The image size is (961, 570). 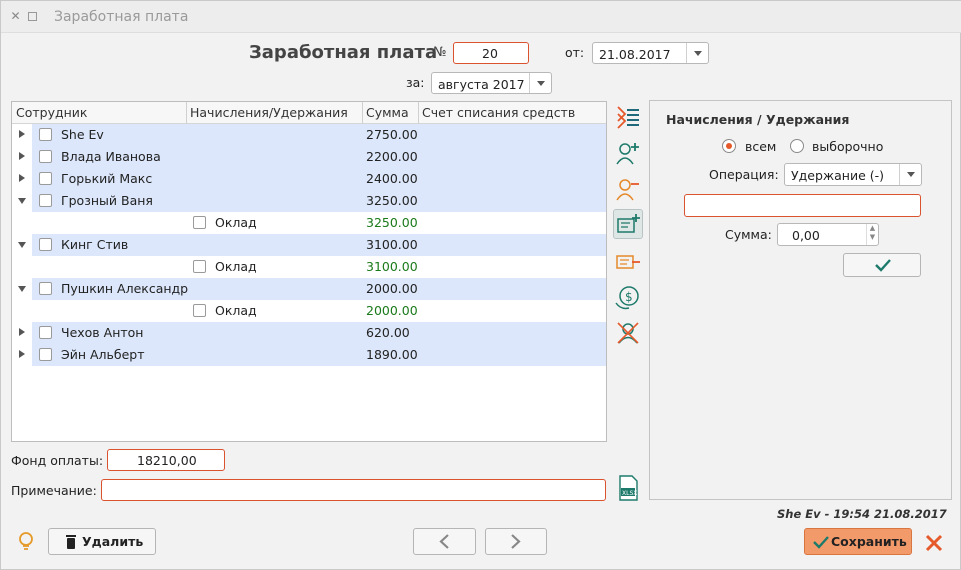 I want to click on employee-name: Горький Макс, so click(x=107, y=178).